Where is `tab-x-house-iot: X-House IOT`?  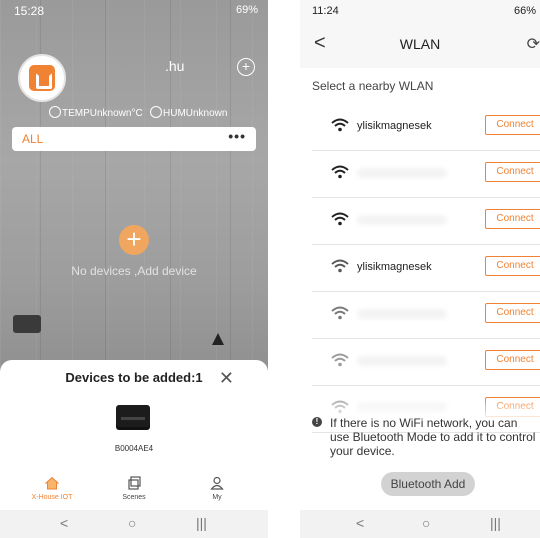
tab-x-house-iot: X-House IOT is located at coordinates (52, 488).